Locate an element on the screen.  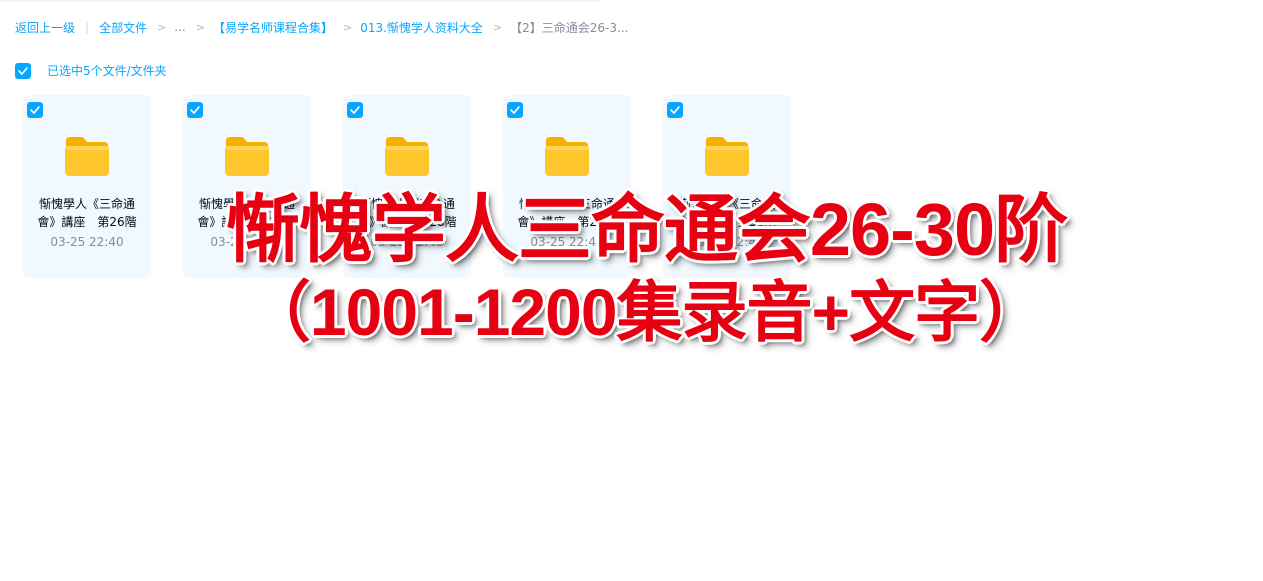
overlay-title-line1: 惭愧学人三命通会26-30阶 is located at coordinates (646, 229).